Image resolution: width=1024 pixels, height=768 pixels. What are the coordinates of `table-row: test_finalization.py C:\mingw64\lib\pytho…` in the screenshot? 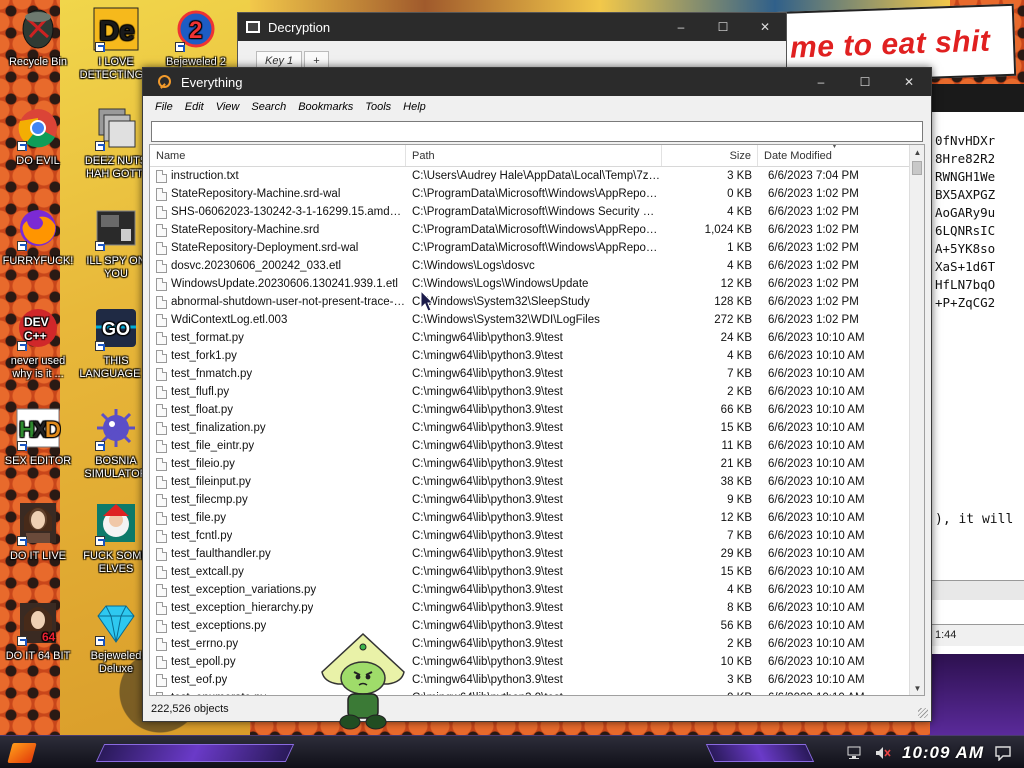 It's located at (530, 428).